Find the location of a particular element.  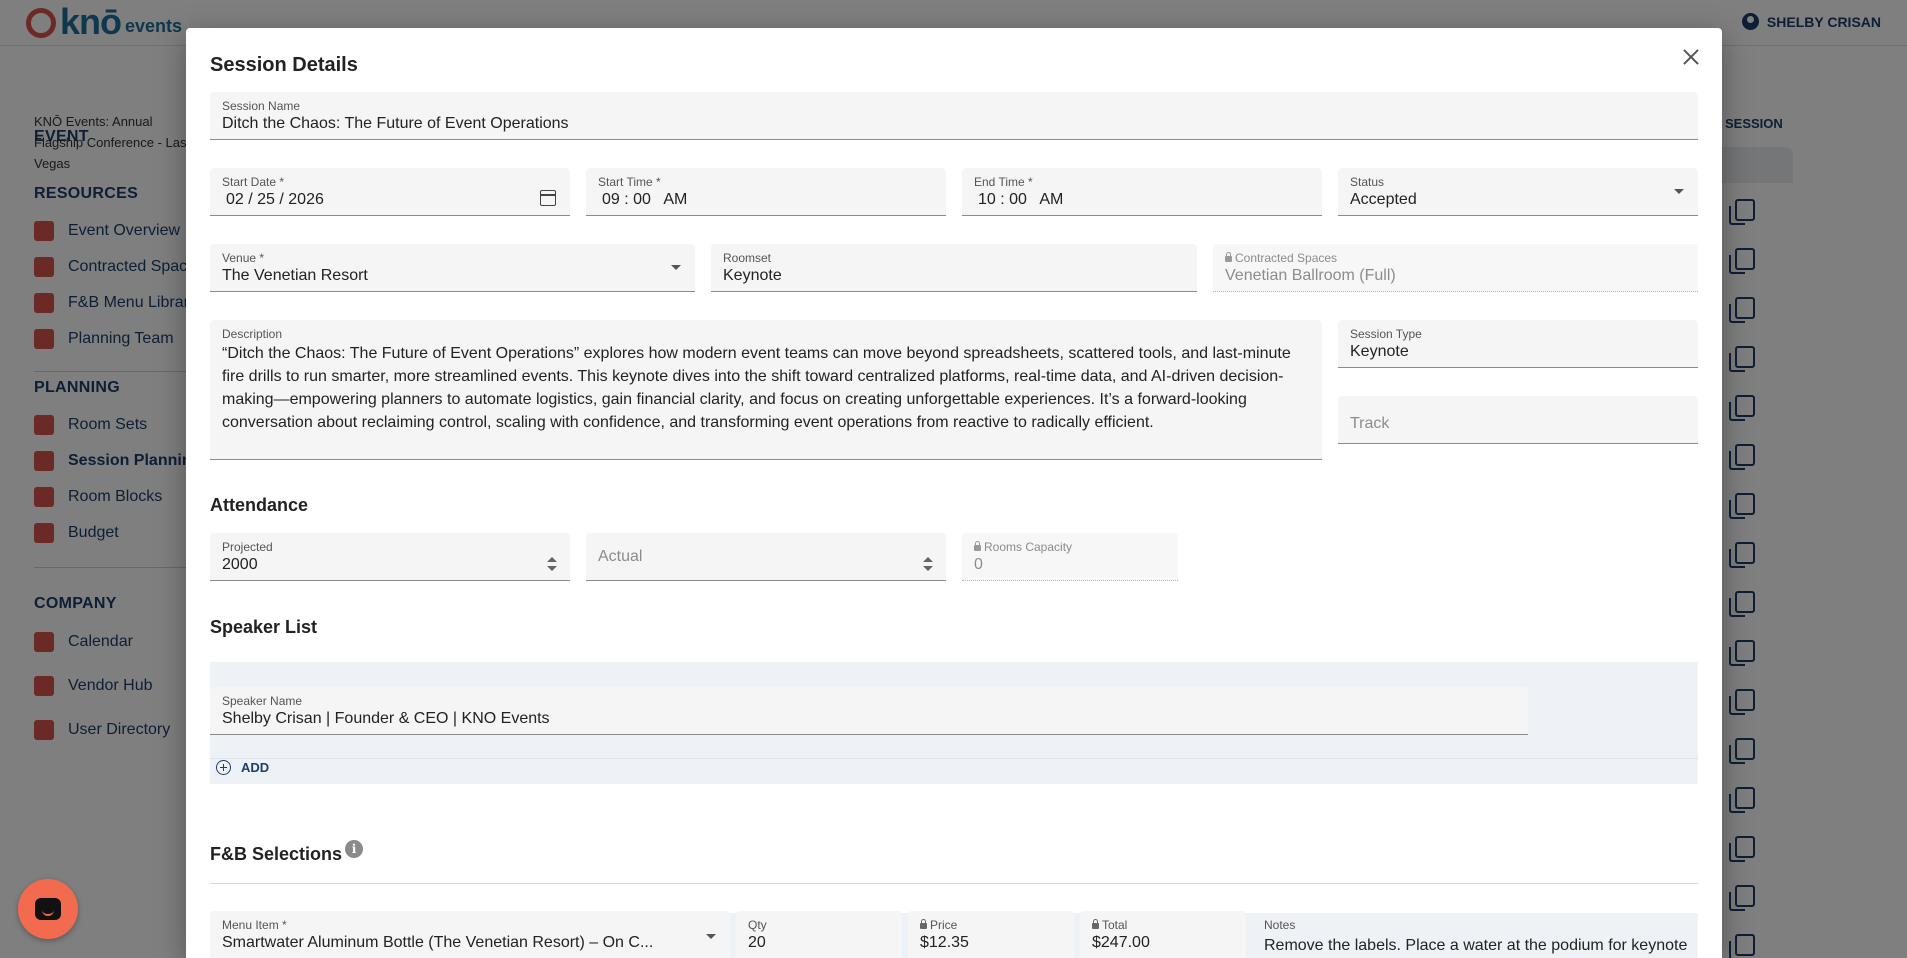

chat-launcher-button is located at coordinates (48, 909).